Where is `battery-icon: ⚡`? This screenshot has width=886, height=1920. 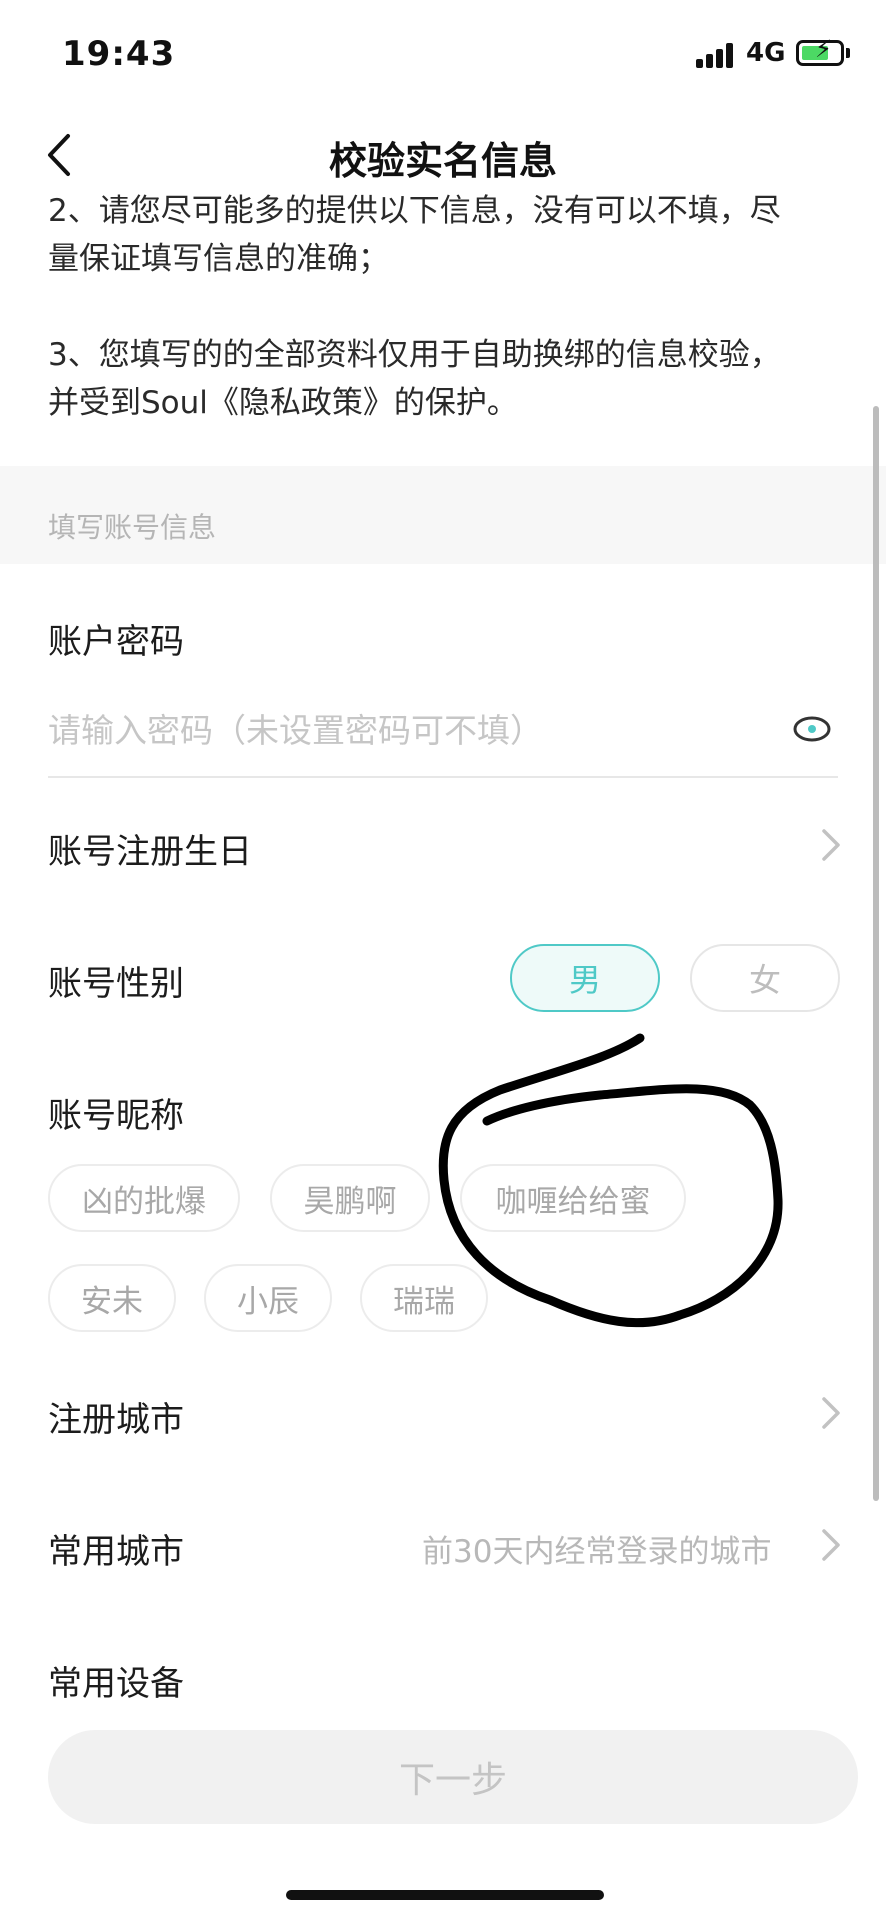
battery-icon: ⚡ is located at coordinates (820, 51).